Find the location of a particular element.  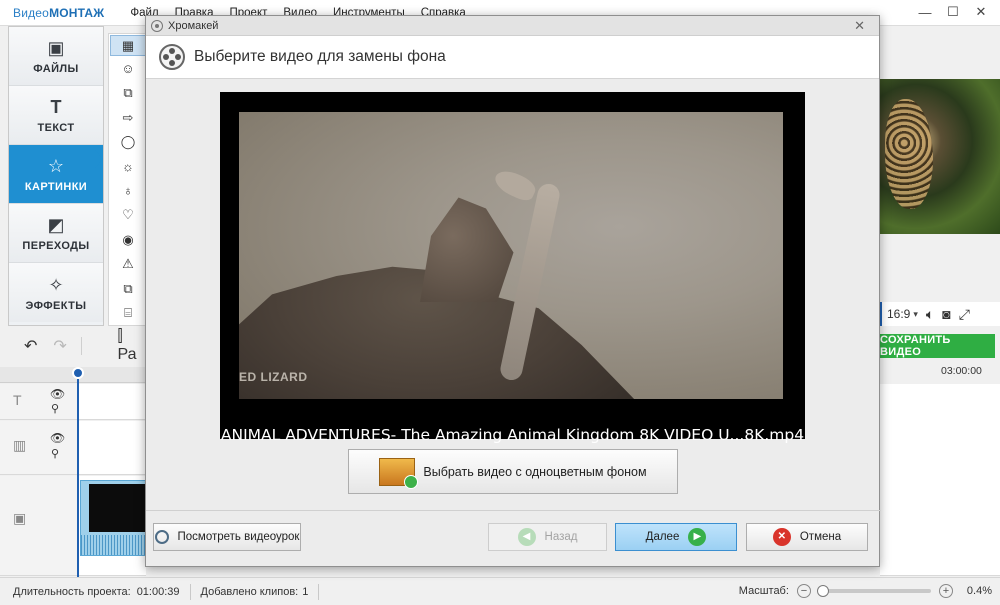

text-track is located at coordinates (112, 402).